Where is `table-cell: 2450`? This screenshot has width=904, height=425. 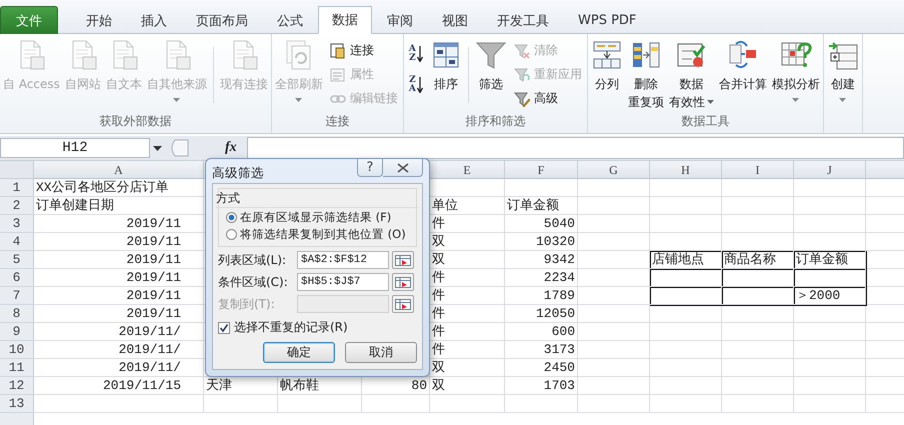
table-cell: 2450 is located at coordinates (541, 368).